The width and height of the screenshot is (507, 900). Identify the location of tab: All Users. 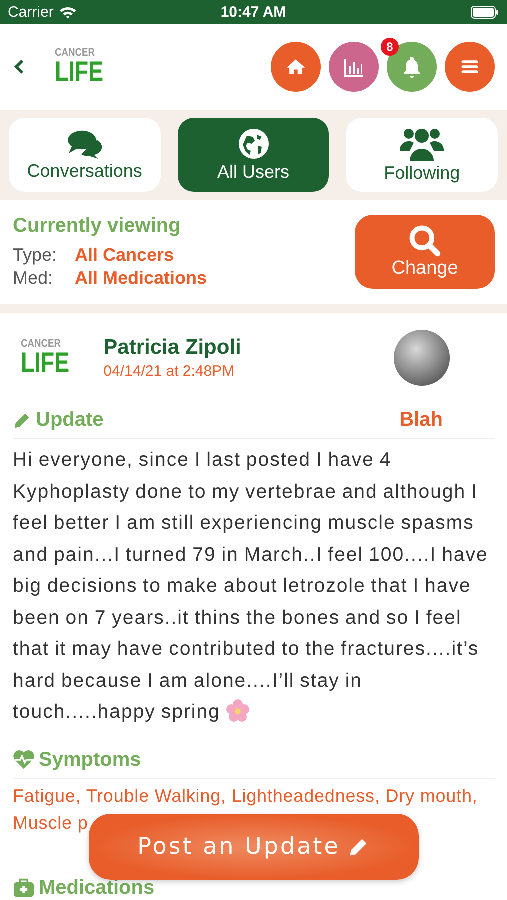
(254, 155).